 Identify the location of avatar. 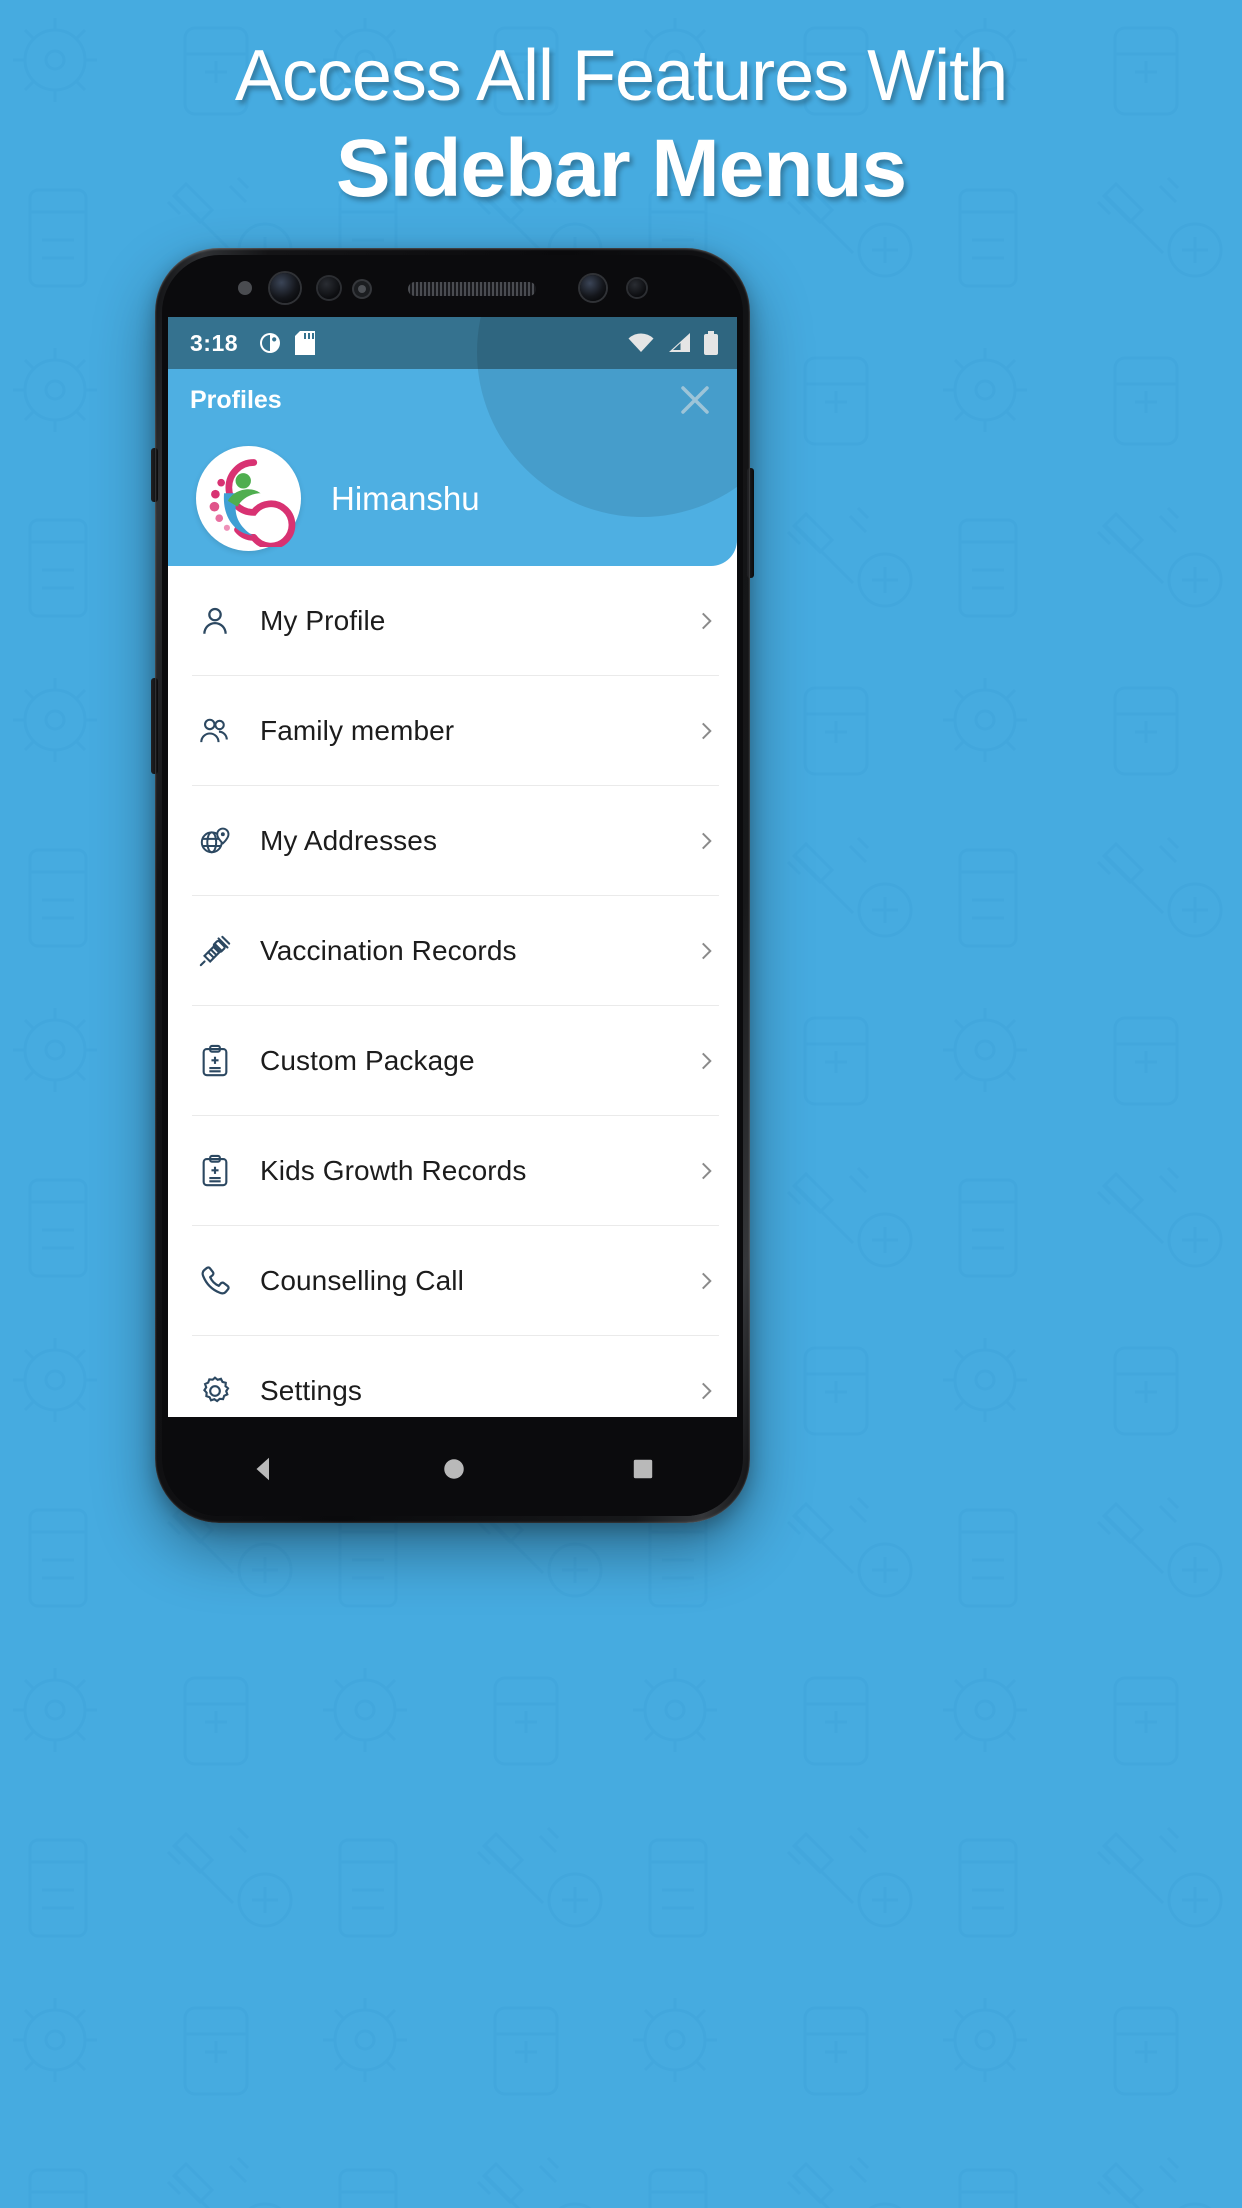
(248, 498).